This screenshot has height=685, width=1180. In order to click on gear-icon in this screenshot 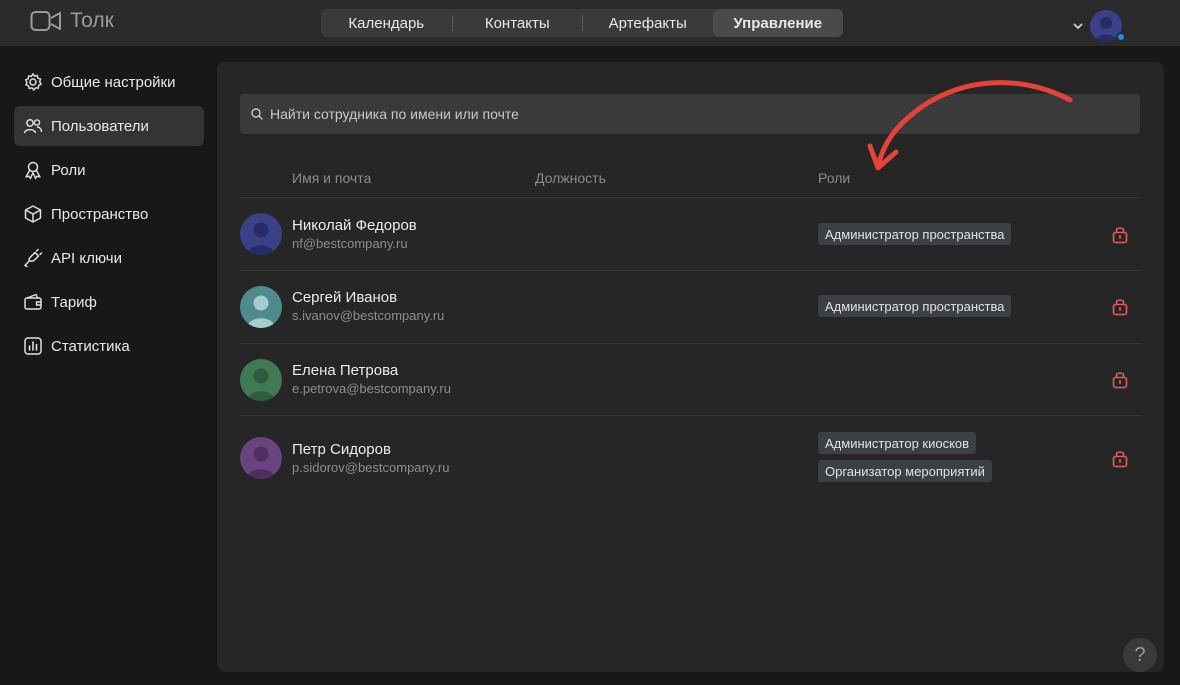, I will do `click(33, 82)`.